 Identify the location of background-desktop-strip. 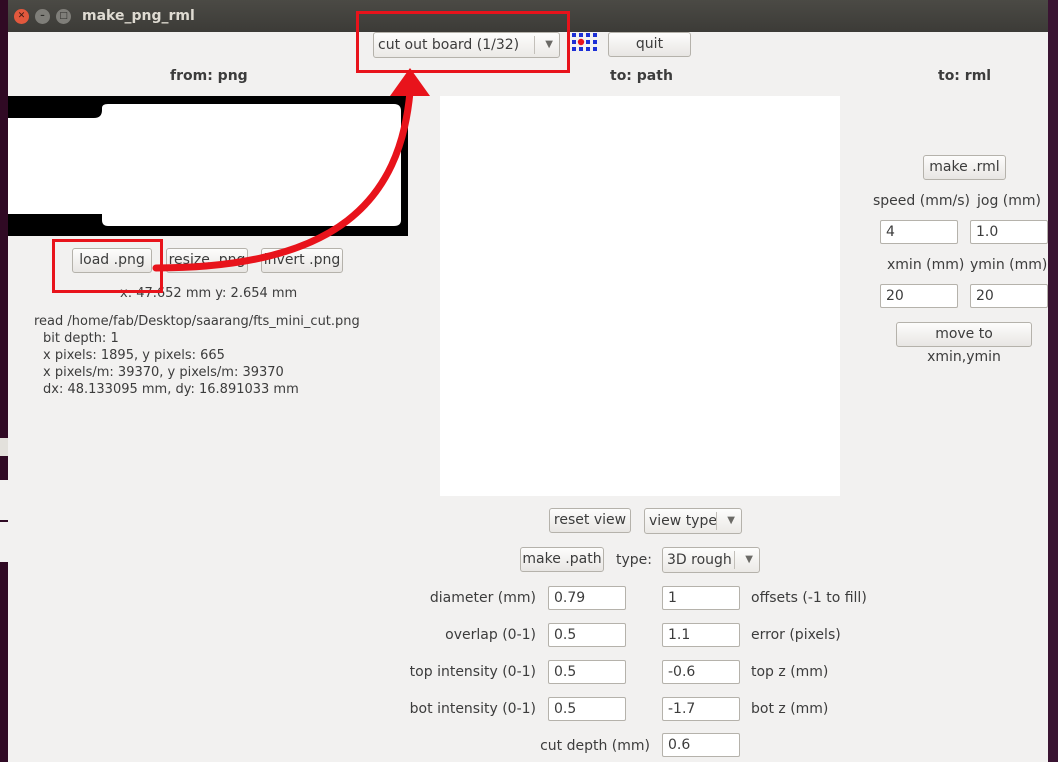
(1053, 381).